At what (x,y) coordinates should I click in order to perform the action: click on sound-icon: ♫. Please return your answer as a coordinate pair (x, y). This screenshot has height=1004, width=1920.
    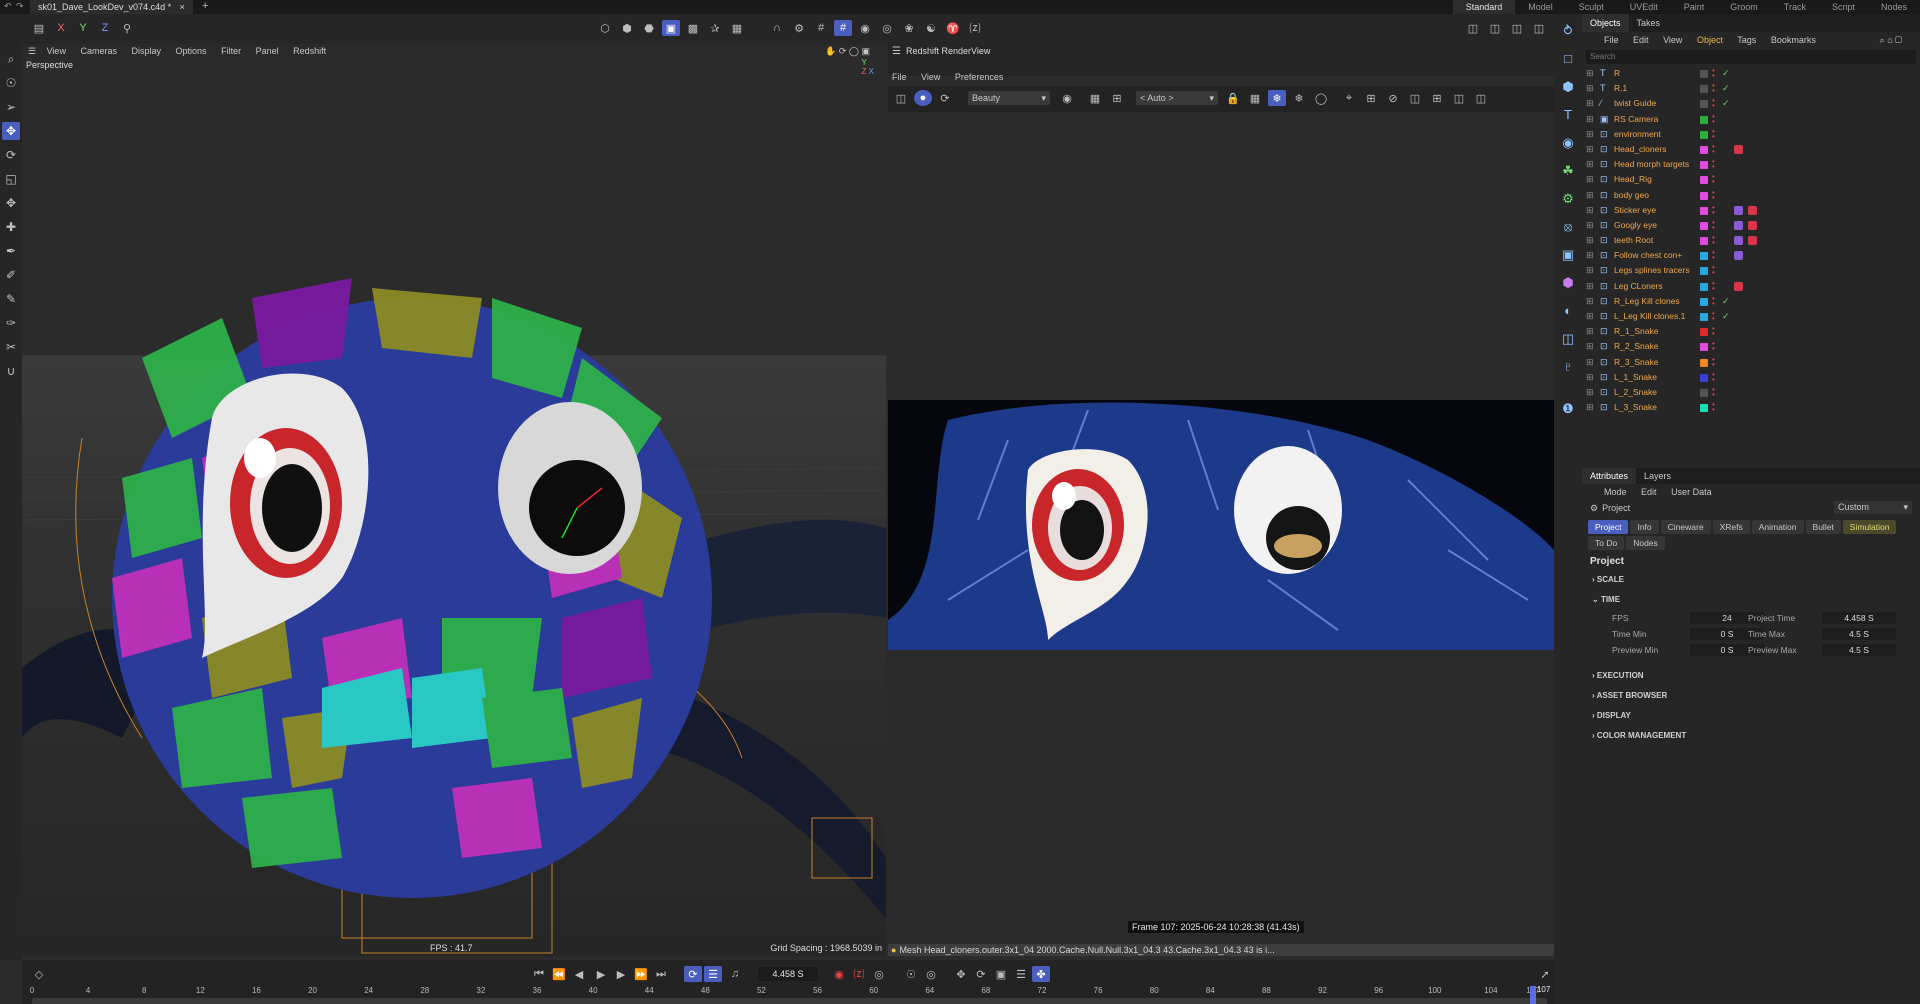
    Looking at the image, I should click on (735, 974).